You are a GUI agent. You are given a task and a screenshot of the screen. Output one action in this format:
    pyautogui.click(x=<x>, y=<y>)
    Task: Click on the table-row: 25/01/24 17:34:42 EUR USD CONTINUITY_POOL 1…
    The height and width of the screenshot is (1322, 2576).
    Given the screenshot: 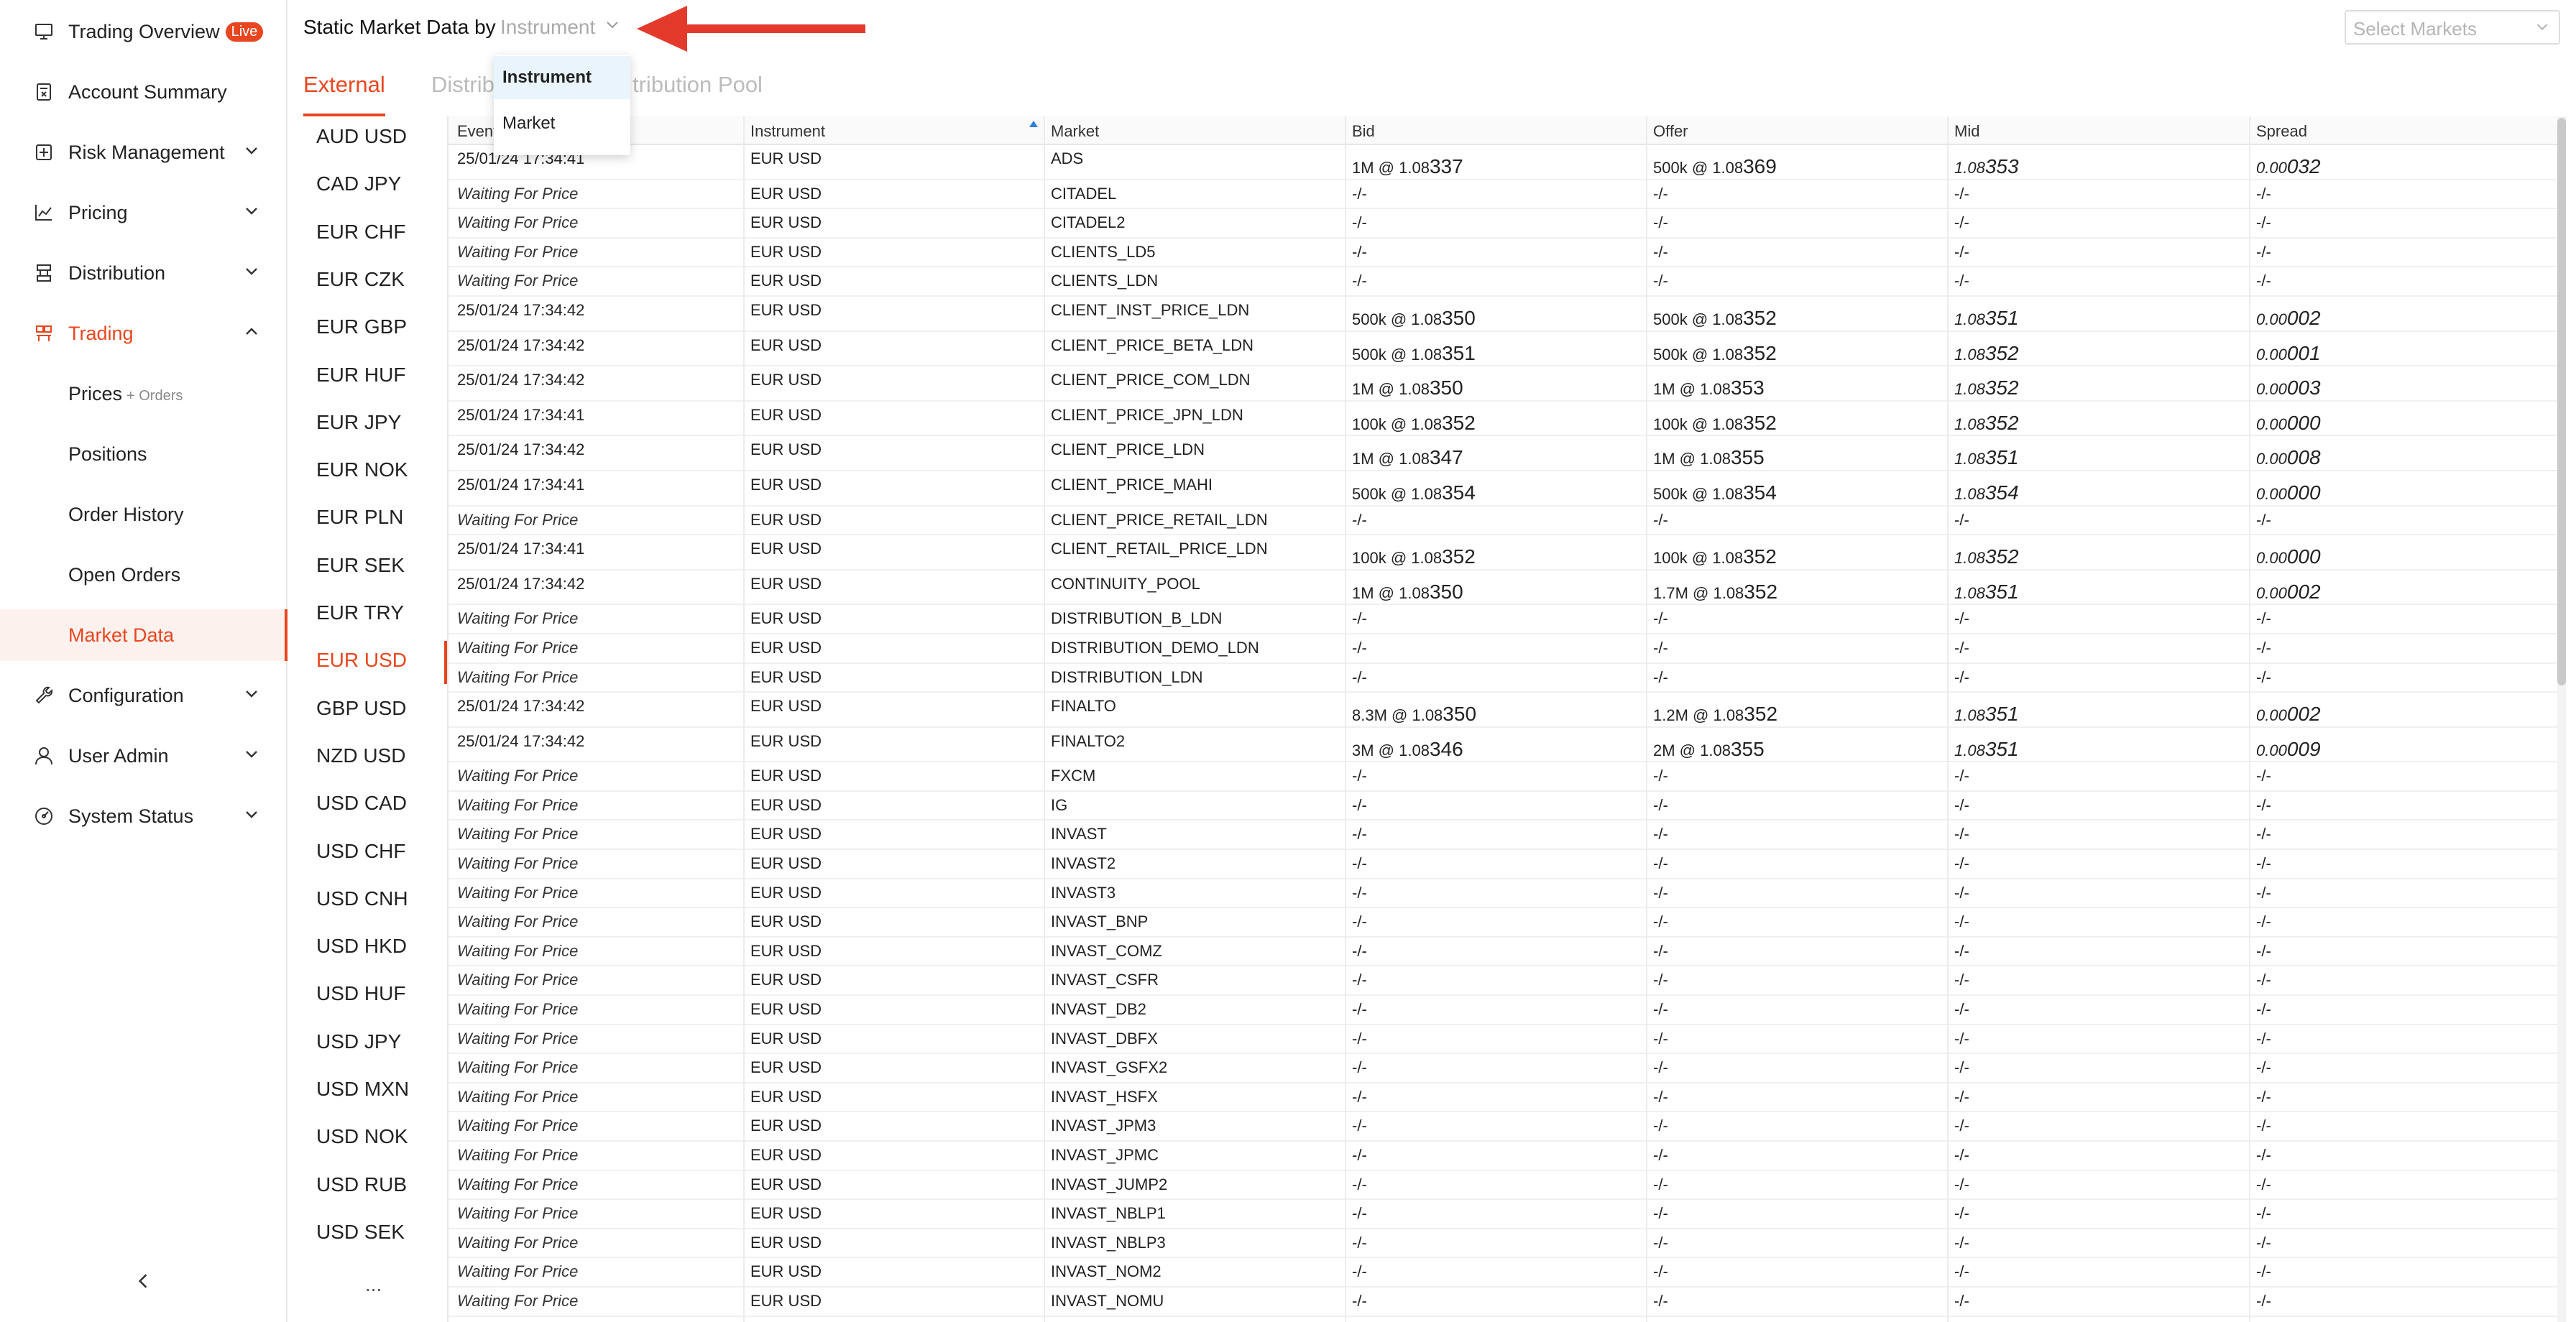 What is the action you would take?
    pyautogui.click(x=1505, y=588)
    